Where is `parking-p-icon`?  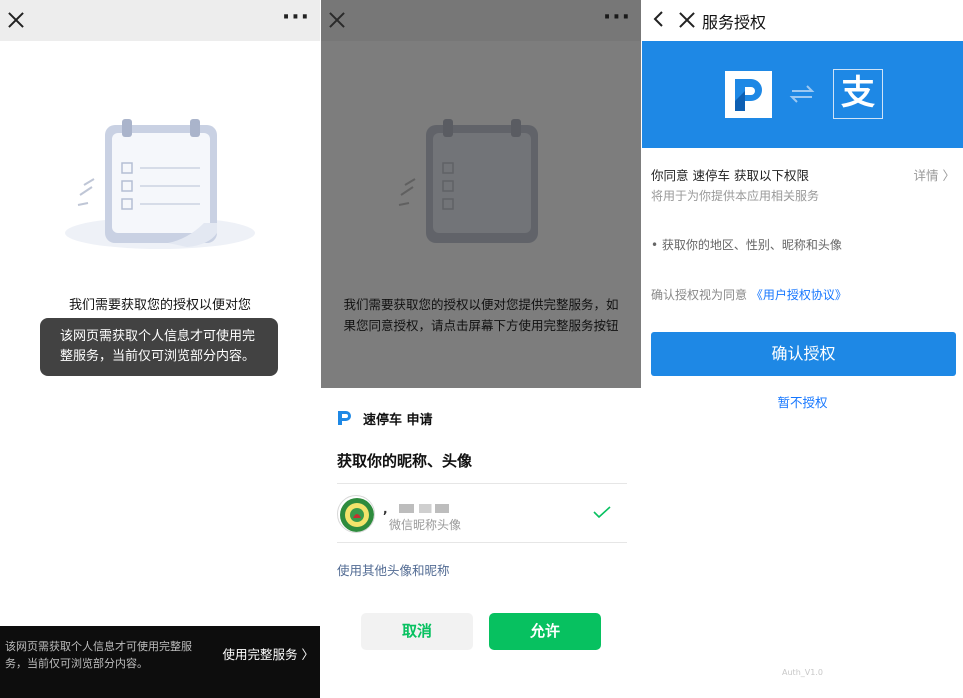 parking-p-icon is located at coordinates (748, 95).